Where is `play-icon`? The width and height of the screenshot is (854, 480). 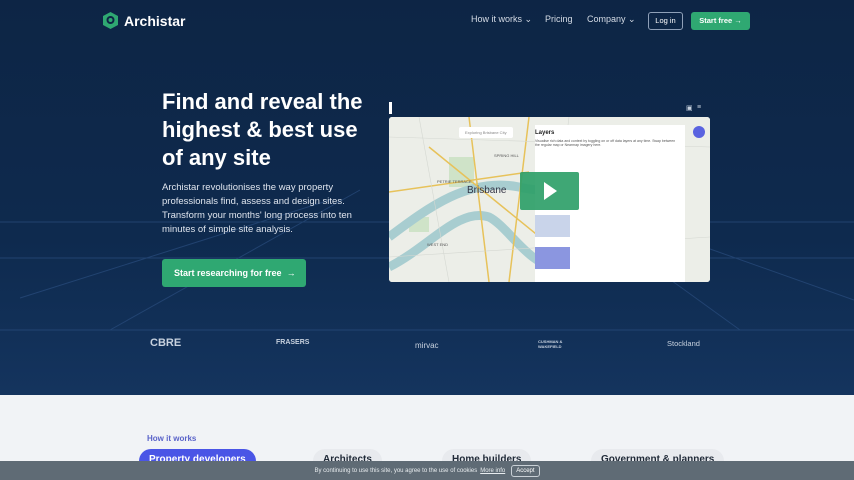
play-icon is located at coordinates (550, 191).